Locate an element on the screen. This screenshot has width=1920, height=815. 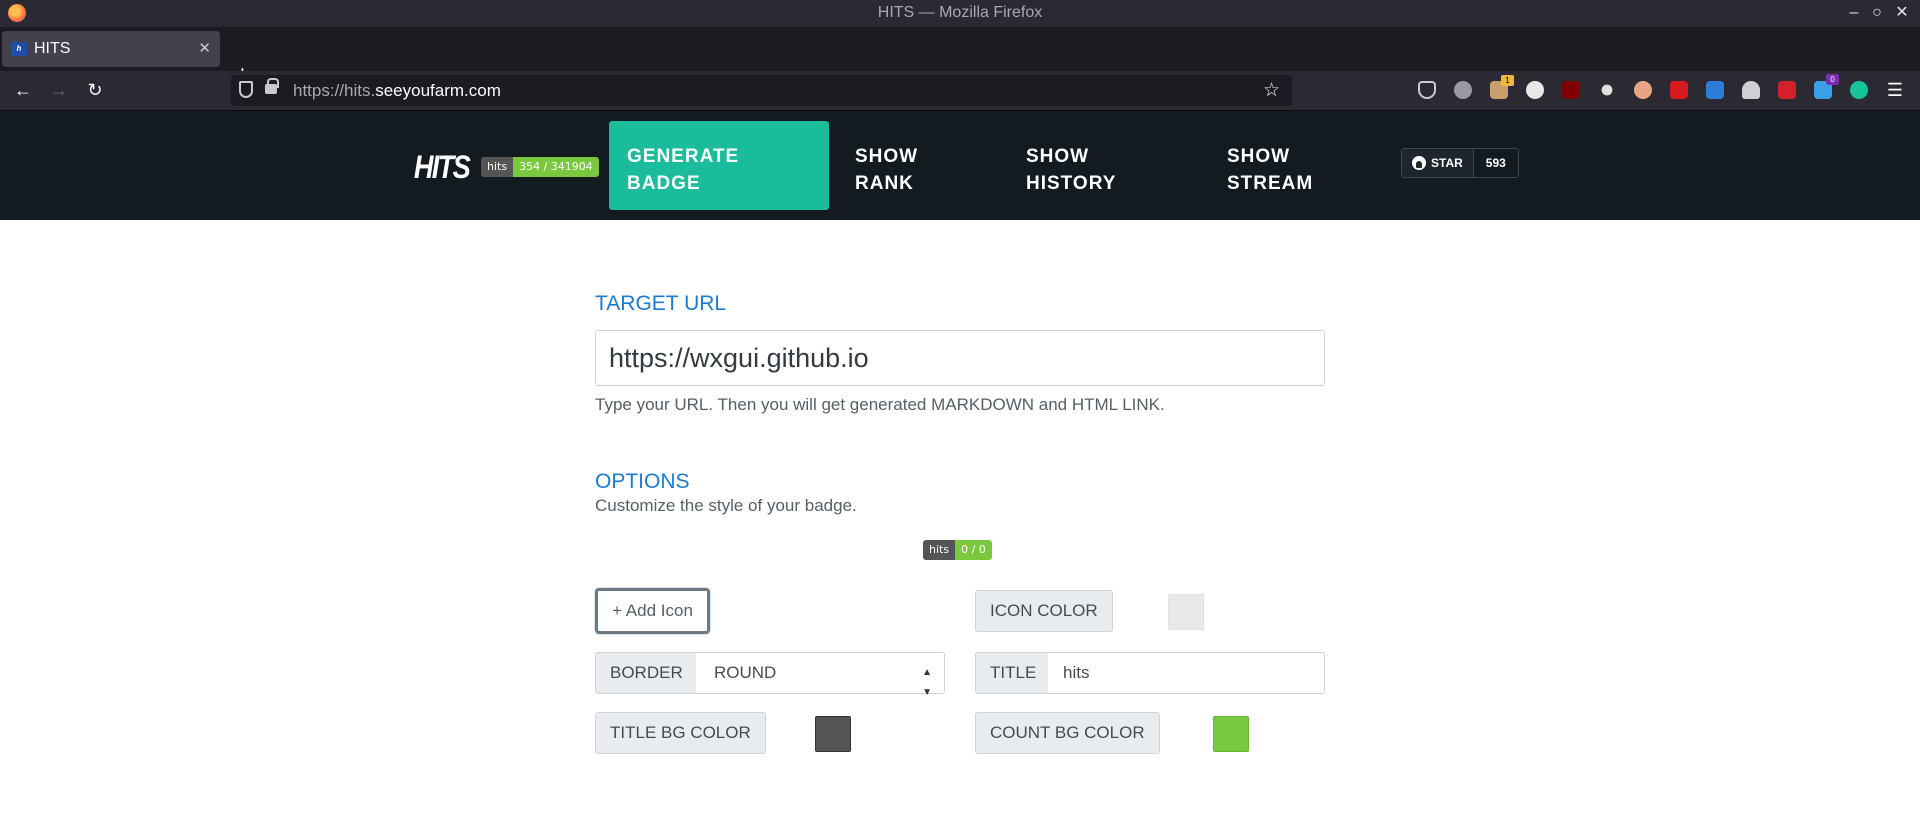
blue-extension-icon: 0 is located at coordinates (1826, 86).